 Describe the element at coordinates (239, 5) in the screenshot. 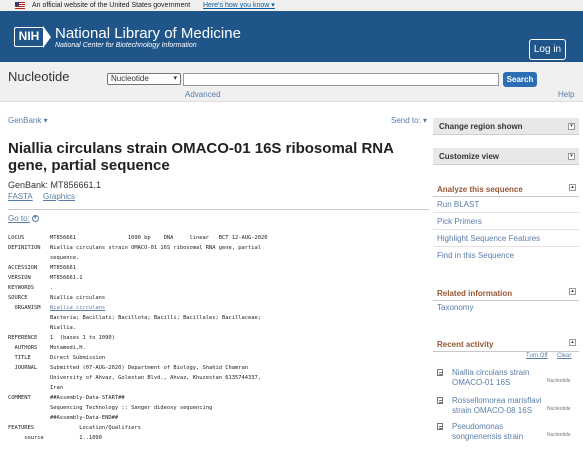

I see `how-you-know-link: Here's how you know ▾` at that location.